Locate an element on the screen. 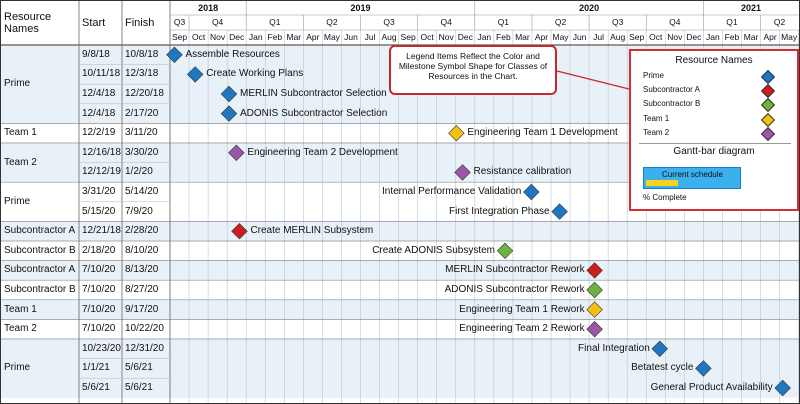 The width and height of the screenshot is (800, 404). finish-date: 7/9/20 is located at coordinates (139, 211).